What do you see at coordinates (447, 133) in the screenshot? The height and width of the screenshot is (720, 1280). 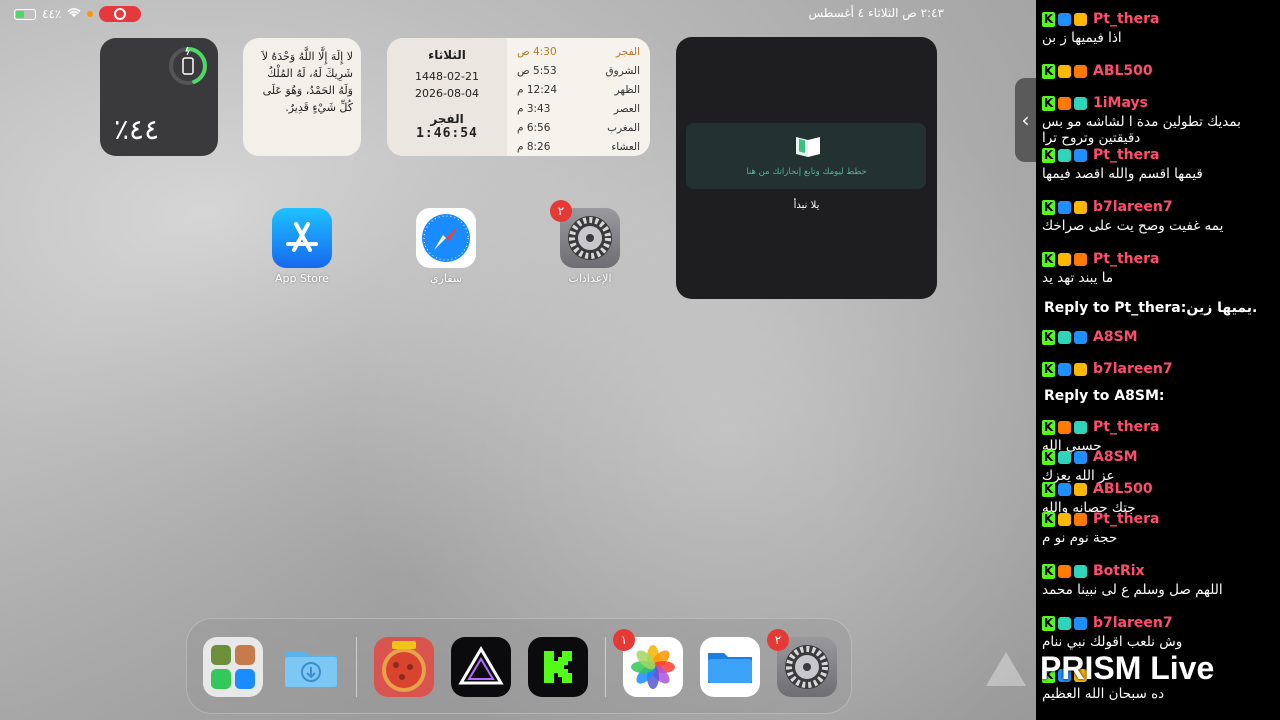 I see `next-prayer-countdown: 1:46:54` at bounding box center [447, 133].